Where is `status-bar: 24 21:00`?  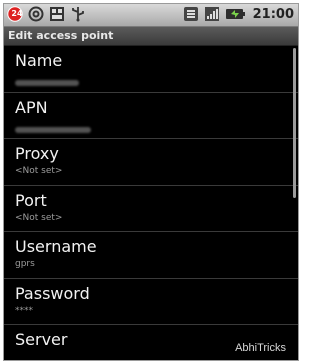
status-bar: 24 21:00 is located at coordinates (151, 15).